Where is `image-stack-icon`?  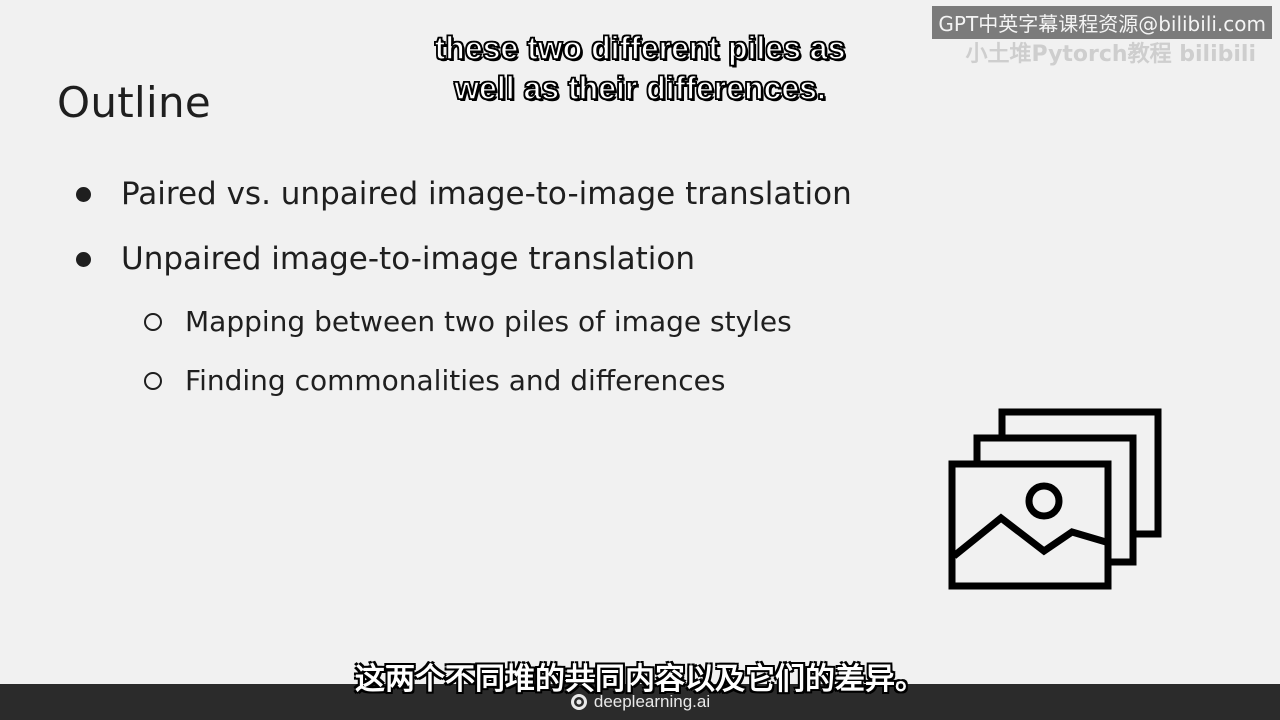
image-stack-icon is located at coordinates (1055, 499).